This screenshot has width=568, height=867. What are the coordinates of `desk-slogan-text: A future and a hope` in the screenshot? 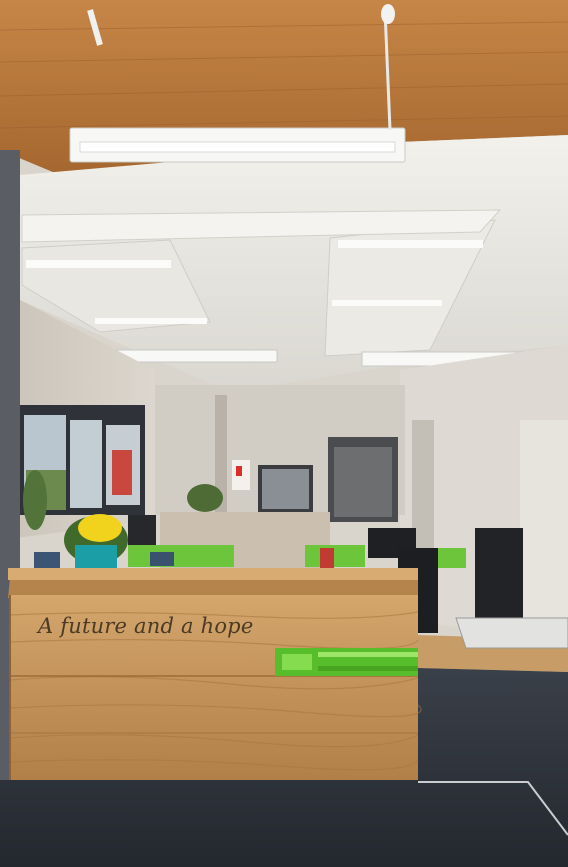 It's located at (146, 626).